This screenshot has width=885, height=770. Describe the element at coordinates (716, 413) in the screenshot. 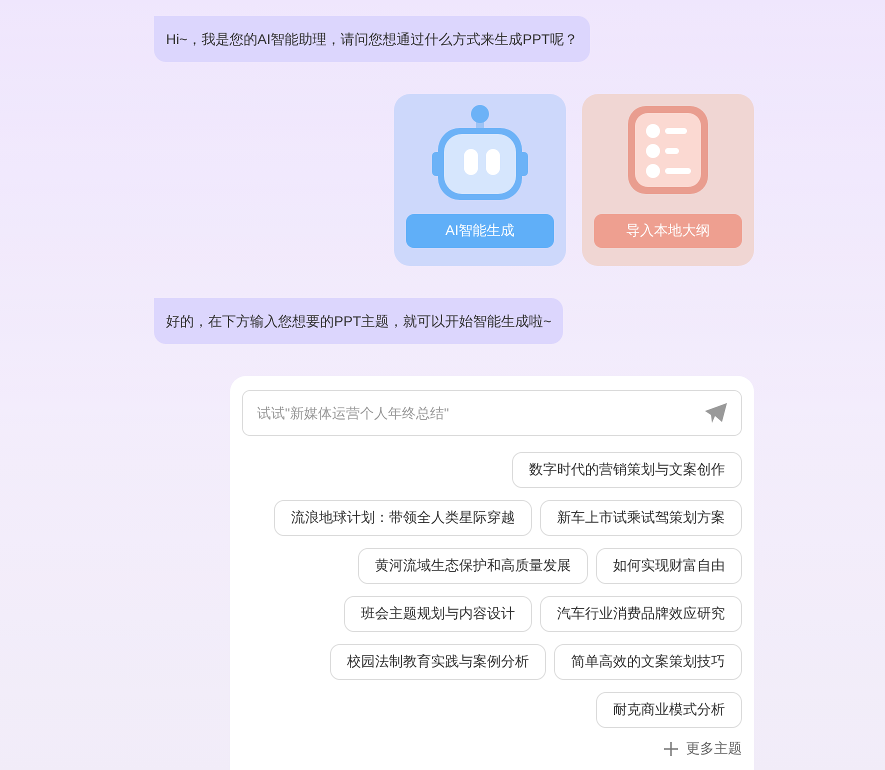

I see `send-icon` at that location.